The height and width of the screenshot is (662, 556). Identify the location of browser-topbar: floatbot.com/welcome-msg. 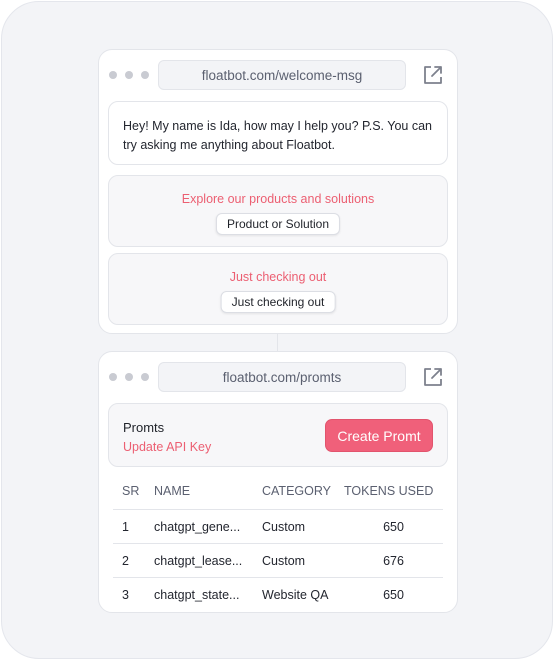
(278, 75).